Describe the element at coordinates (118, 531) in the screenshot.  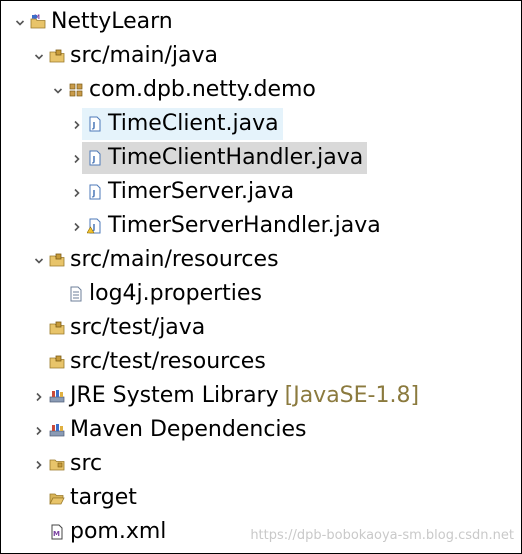
I see `tree-item-label: pom.xml` at that location.